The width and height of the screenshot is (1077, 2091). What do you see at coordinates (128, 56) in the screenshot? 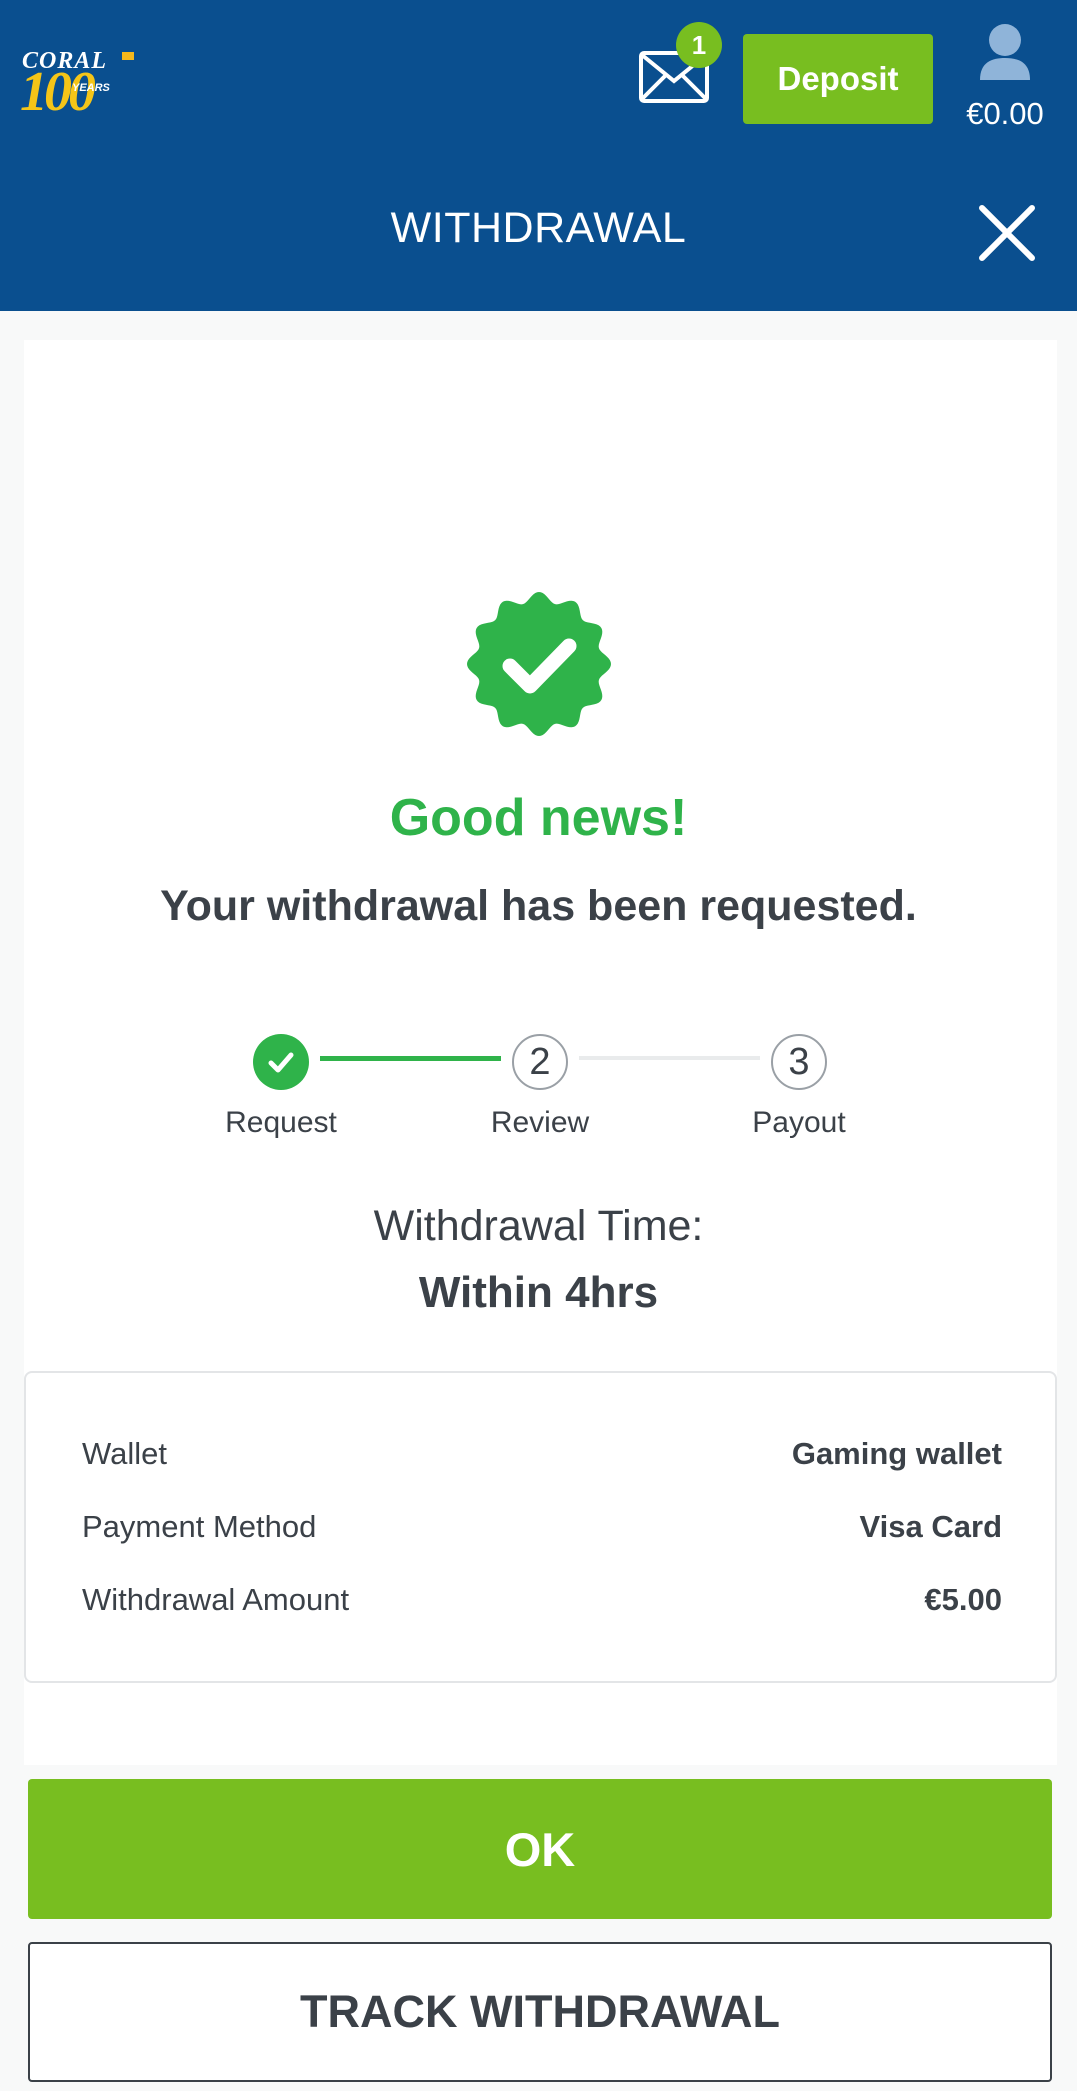
I see `logo-flag` at bounding box center [128, 56].